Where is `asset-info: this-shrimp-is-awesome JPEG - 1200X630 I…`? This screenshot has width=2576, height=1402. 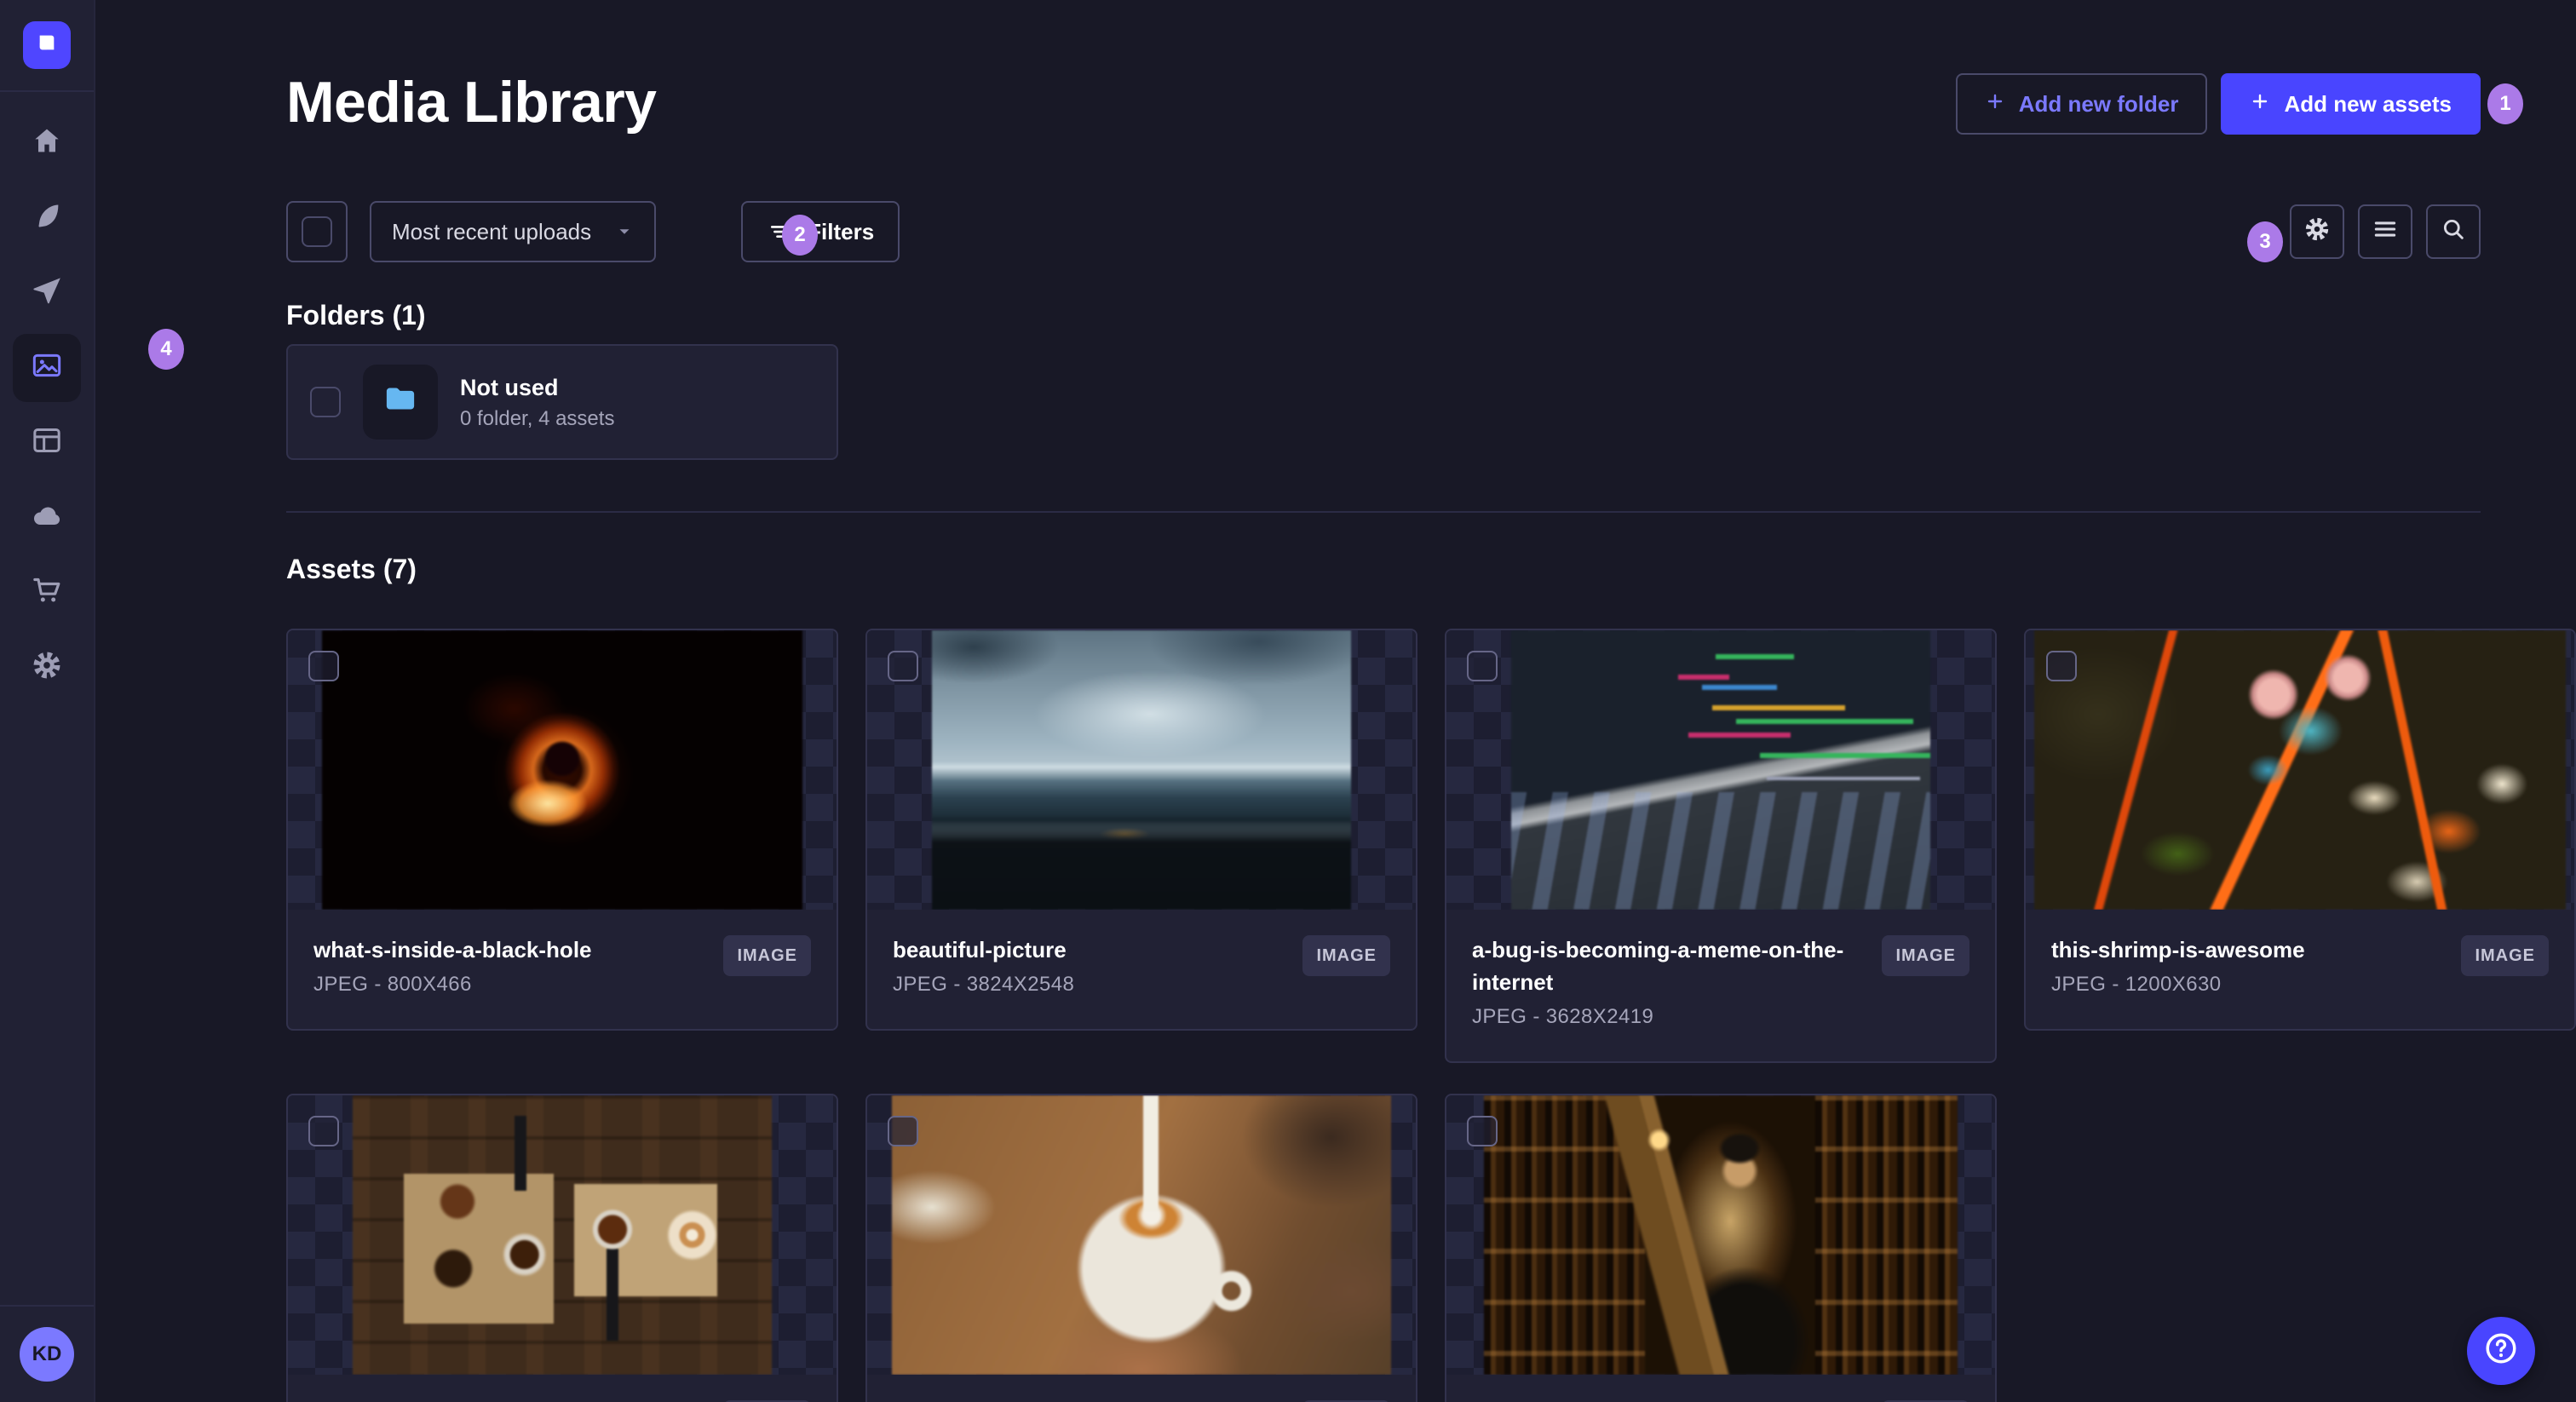
asset-info: this-shrimp-is-awesome JPEG - 1200X630 I… is located at coordinates (2300, 969).